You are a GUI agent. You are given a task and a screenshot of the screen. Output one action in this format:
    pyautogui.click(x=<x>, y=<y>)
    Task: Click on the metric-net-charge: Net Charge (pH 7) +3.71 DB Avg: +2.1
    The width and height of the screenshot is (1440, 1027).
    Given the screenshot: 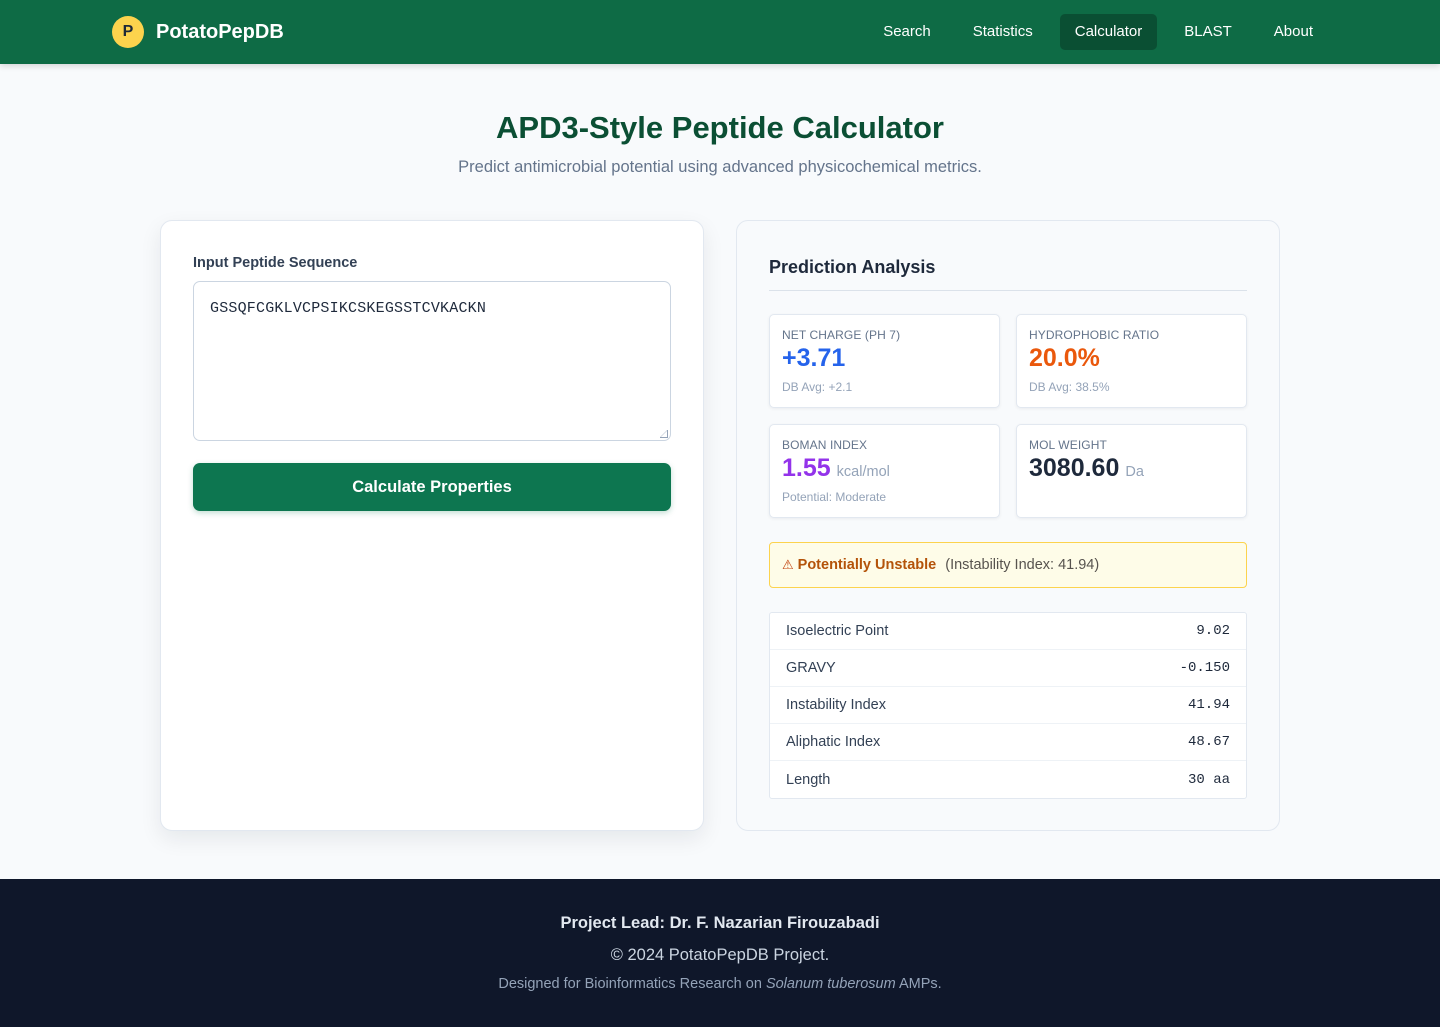 What is the action you would take?
    pyautogui.click(x=884, y=361)
    